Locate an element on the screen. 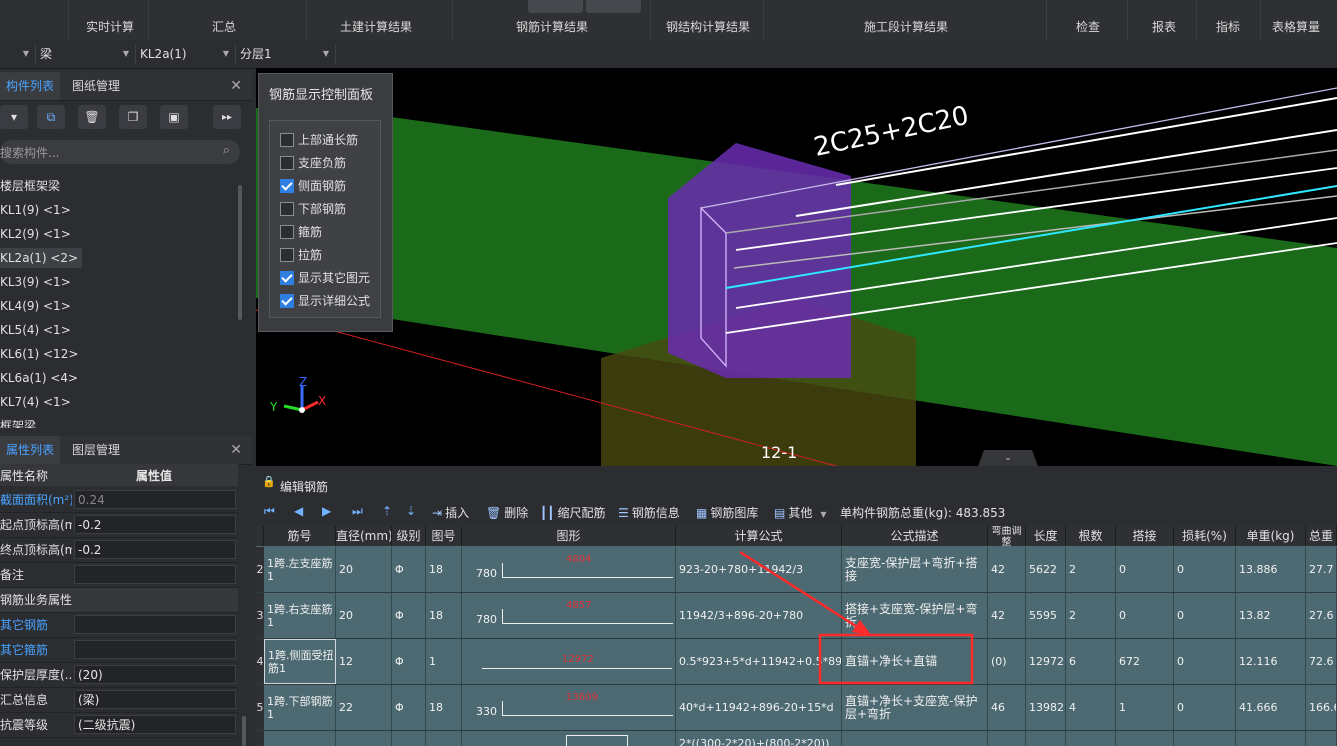  col-header: 计算公式 is located at coordinates (759, 536).